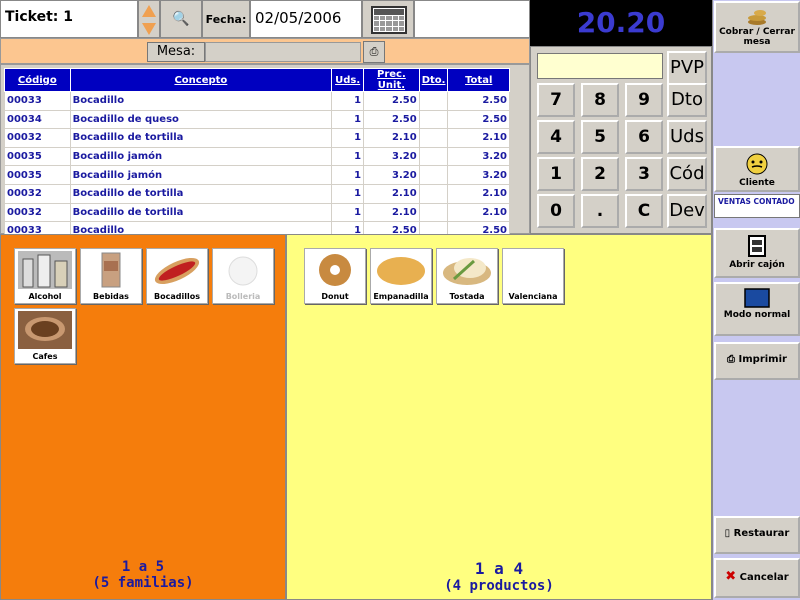 Image resolution: width=800 pixels, height=600 pixels. I want to click on key-clear: C, so click(644, 211).